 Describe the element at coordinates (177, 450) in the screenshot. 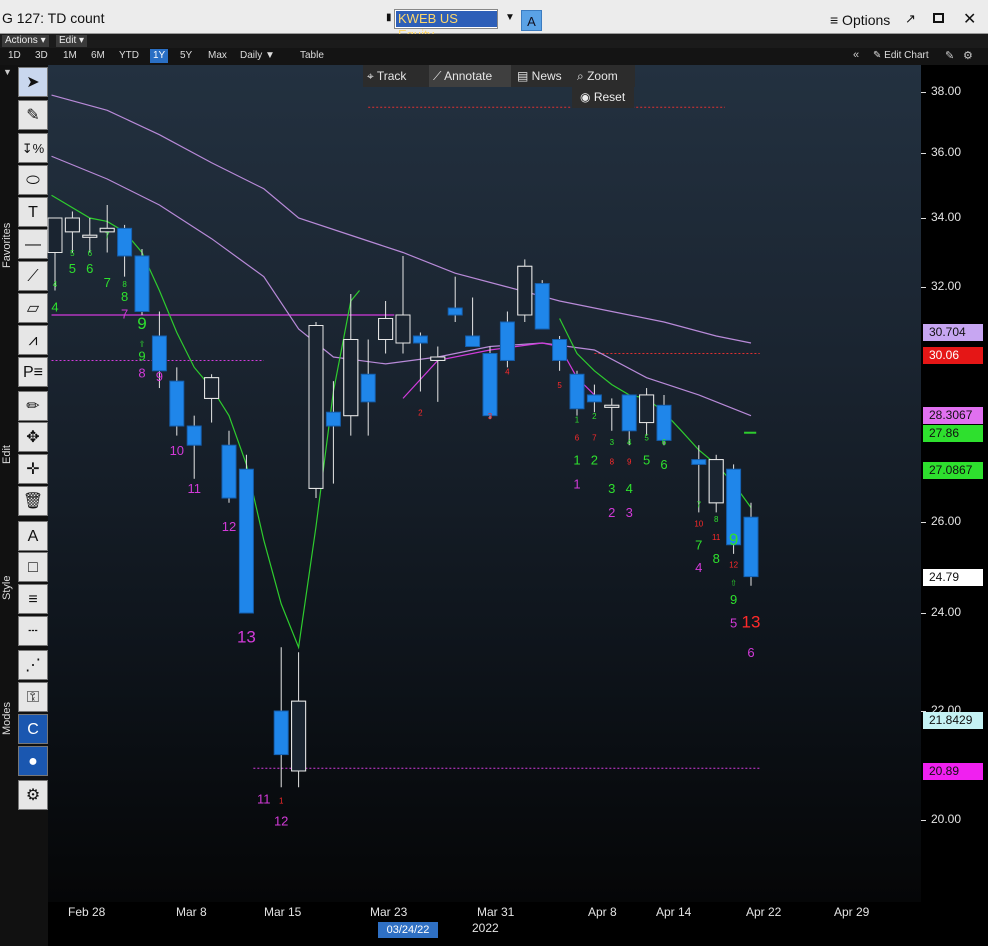

I see `td-count-label: 10` at that location.